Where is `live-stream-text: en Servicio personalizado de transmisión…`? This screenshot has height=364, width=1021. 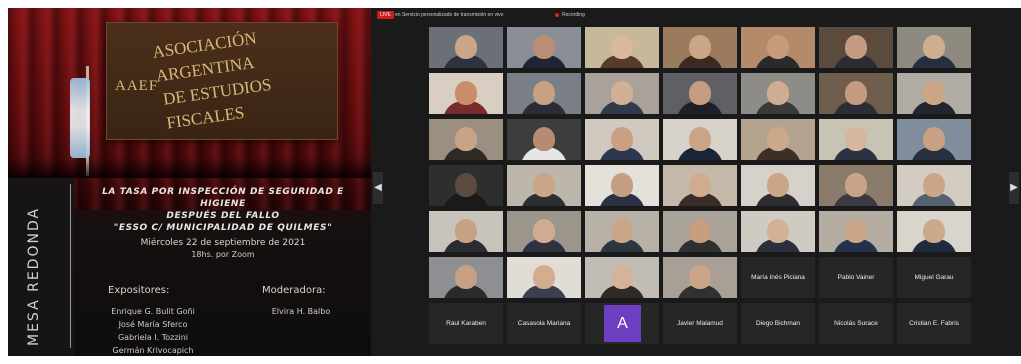 live-stream-text: en Servicio personalizado de transmisión… is located at coordinates (449, 15).